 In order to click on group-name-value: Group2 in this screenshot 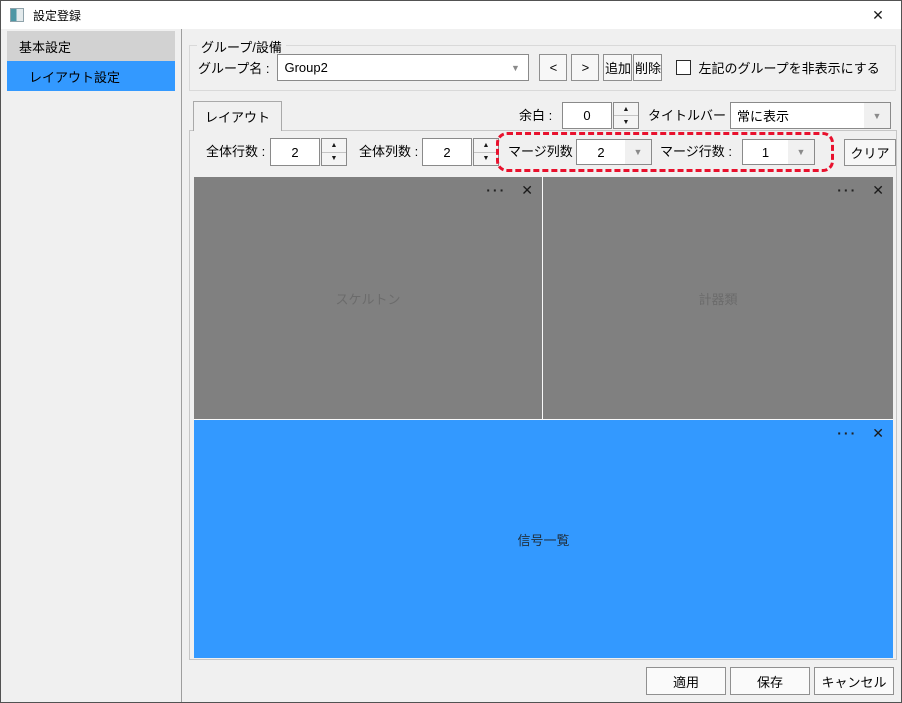, I will do `click(306, 67)`.